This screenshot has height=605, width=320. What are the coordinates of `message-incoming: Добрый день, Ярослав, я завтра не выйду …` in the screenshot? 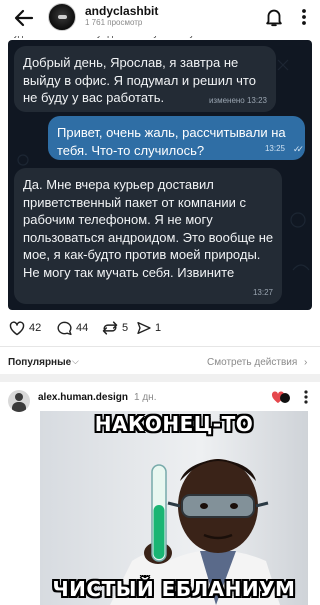 It's located at (145, 79).